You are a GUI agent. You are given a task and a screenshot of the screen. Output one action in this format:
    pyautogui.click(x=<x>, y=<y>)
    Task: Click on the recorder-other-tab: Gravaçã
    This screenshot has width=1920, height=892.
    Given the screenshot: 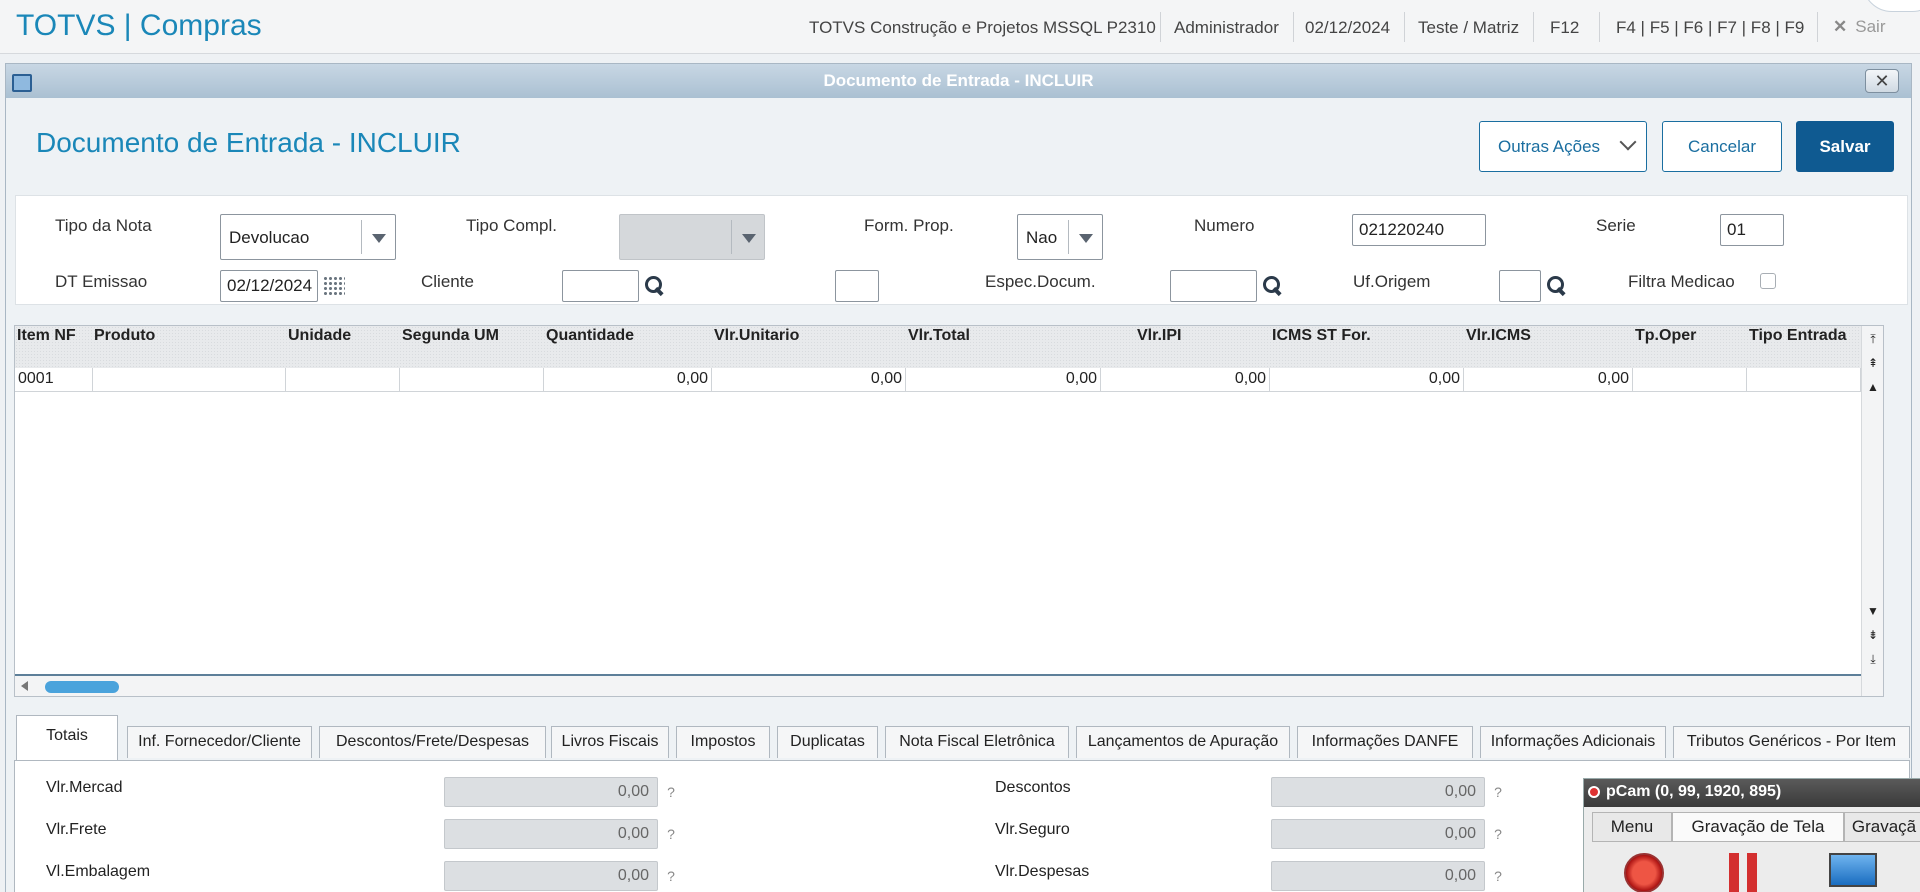 What is the action you would take?
    pyautogui.click(x=1882, y=827)
    